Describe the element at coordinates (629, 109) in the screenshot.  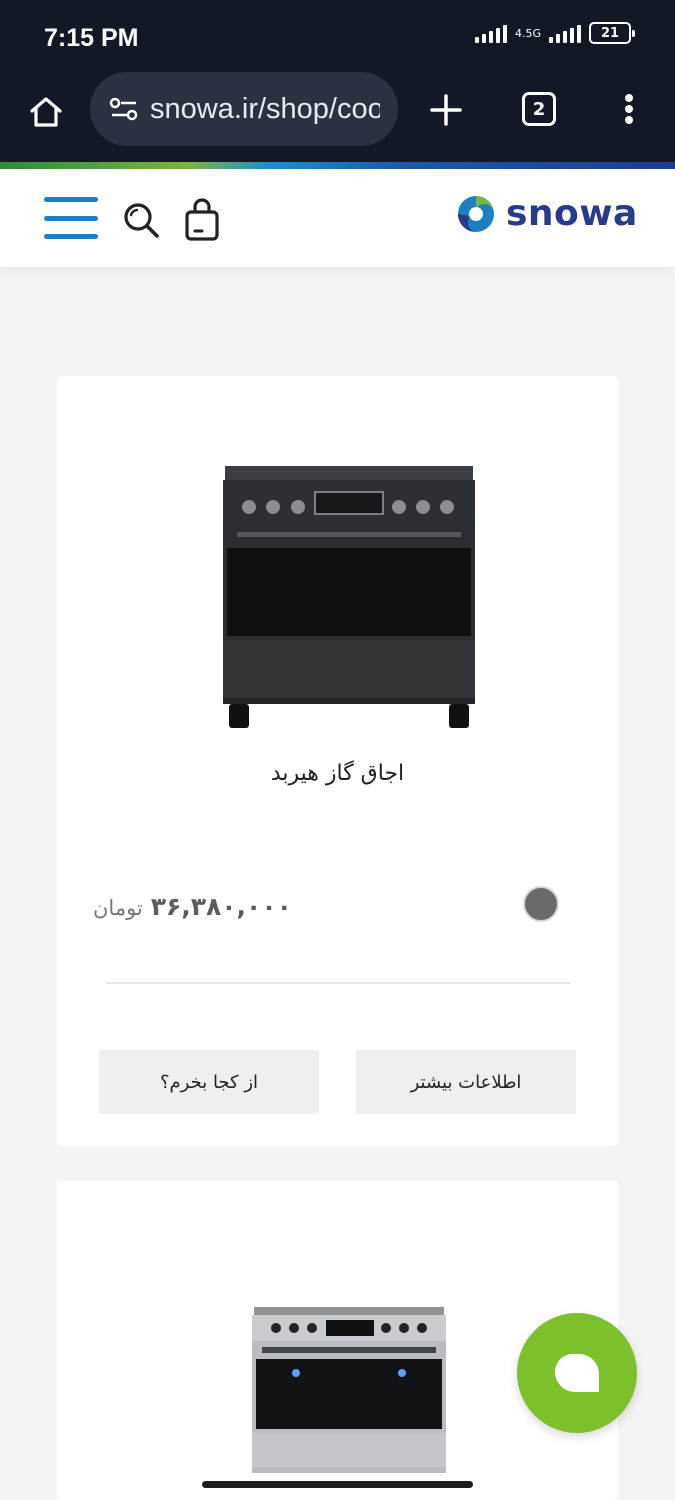
I see `more-vert-icon` at that location.